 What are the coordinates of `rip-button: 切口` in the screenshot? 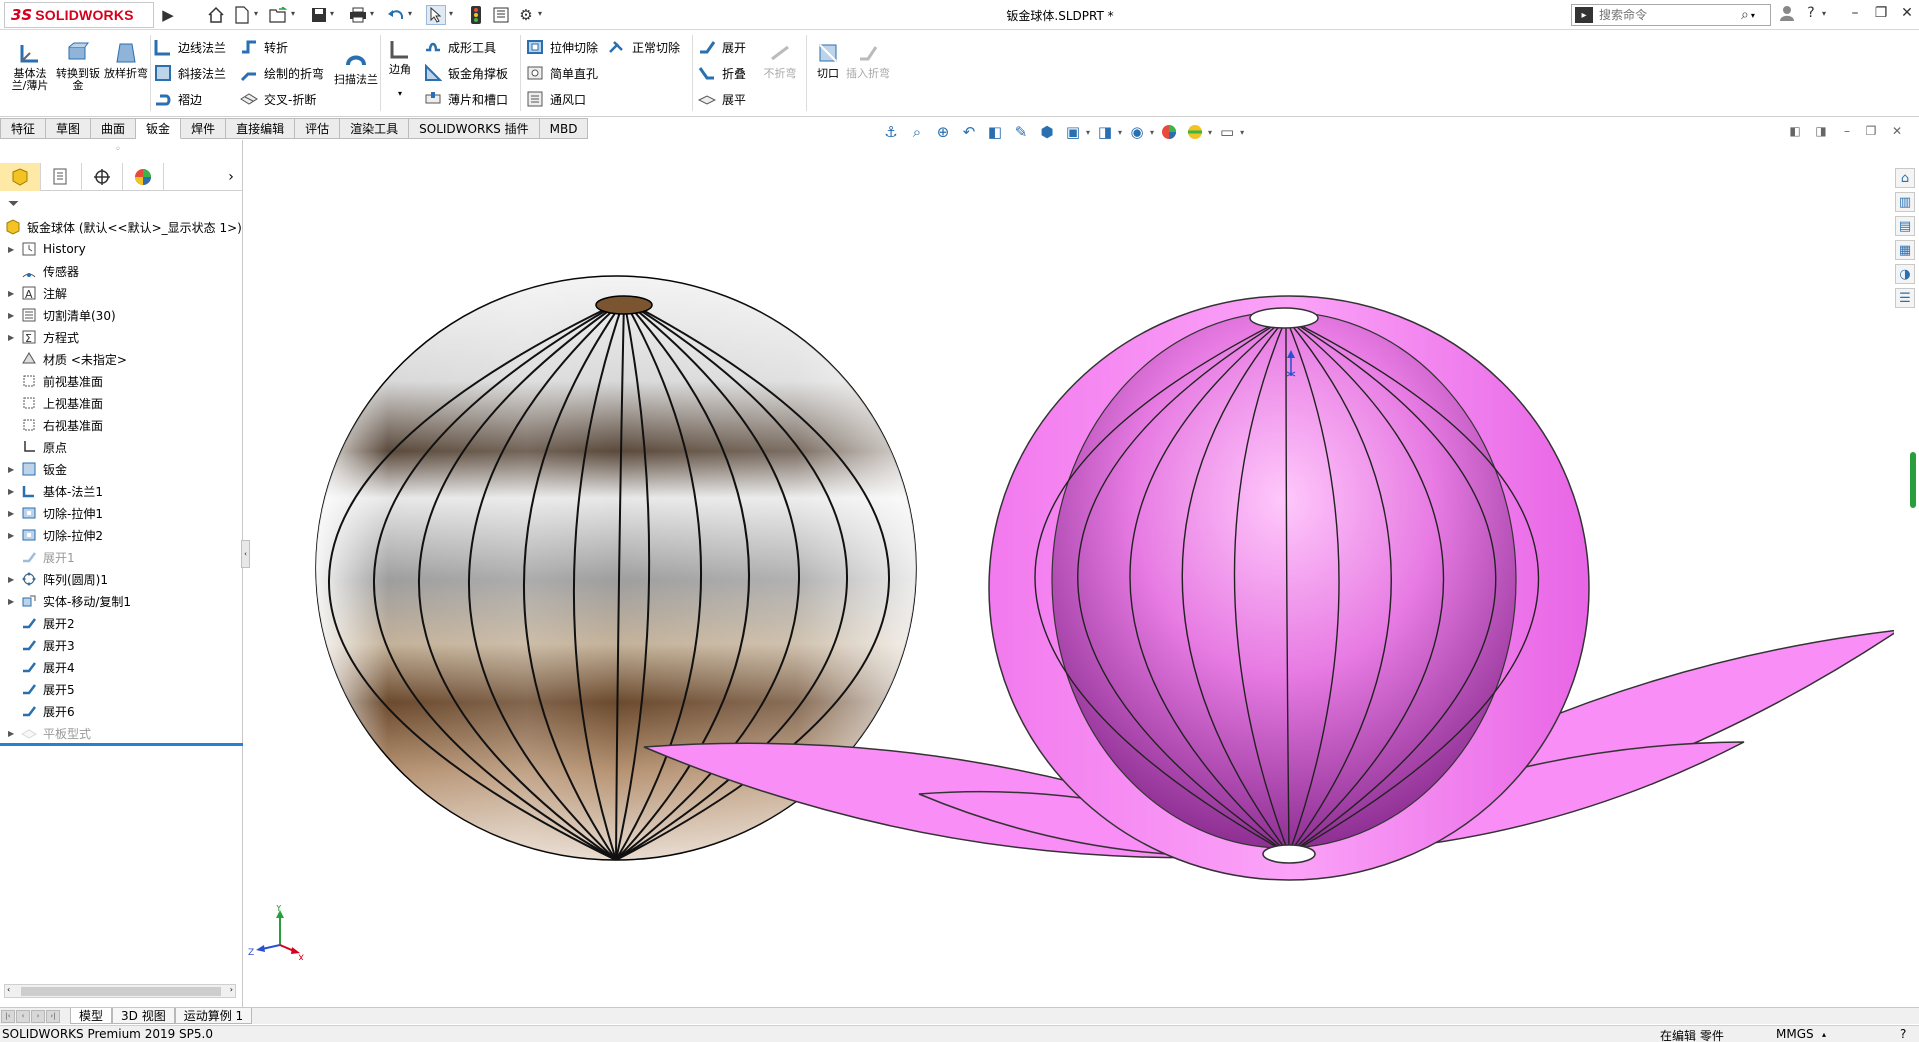 It's located at (828, 60).